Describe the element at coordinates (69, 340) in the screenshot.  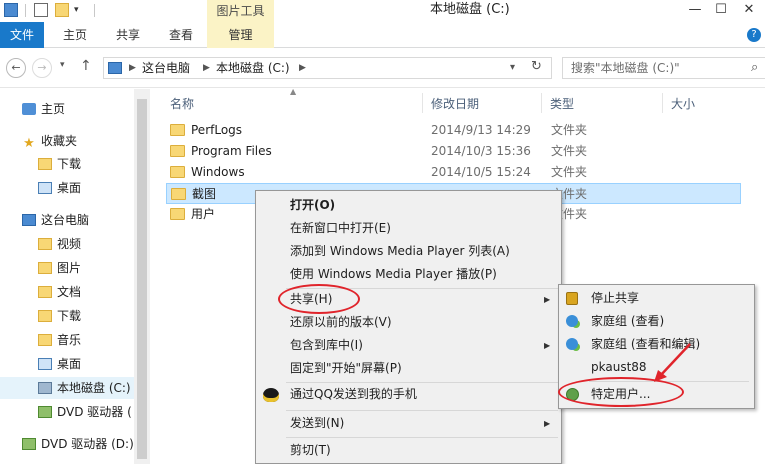
I see `nav-item-label: 音乐` at that location.